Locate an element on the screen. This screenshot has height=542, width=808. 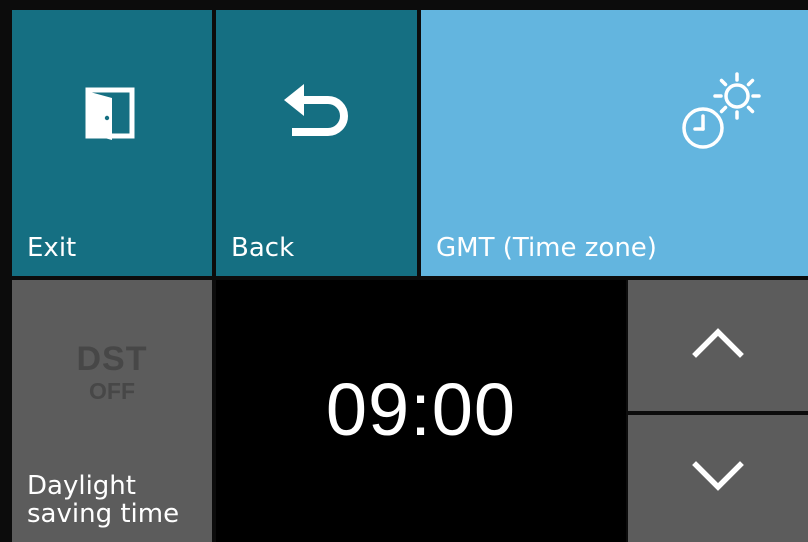
exit-label: Exit is located at coordinates (52, 247).